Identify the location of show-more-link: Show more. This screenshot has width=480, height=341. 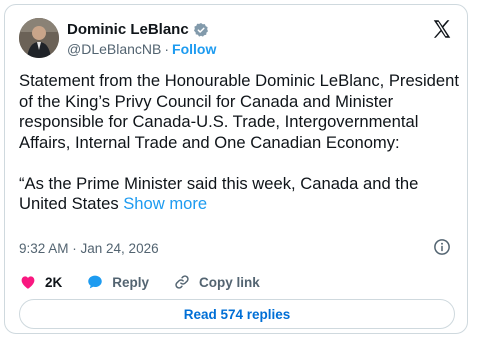
(165, 203).